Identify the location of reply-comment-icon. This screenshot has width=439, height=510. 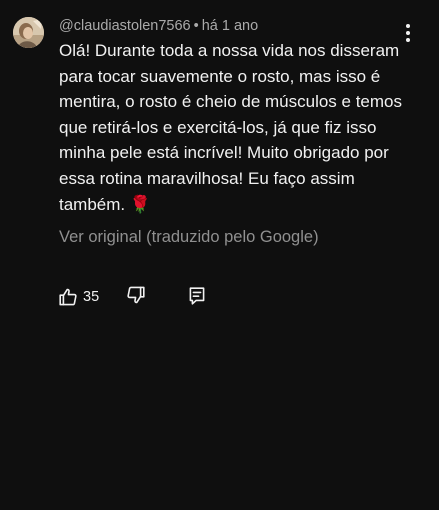
(197, 296).